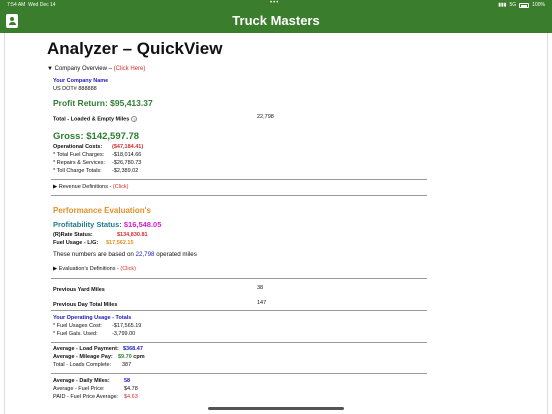 The width and height of the screenshot is (552, 414). Describe the element at coordinates (131, 389) in the screenshot. I see `avg-fuel-price-value: $4.78` at that location.